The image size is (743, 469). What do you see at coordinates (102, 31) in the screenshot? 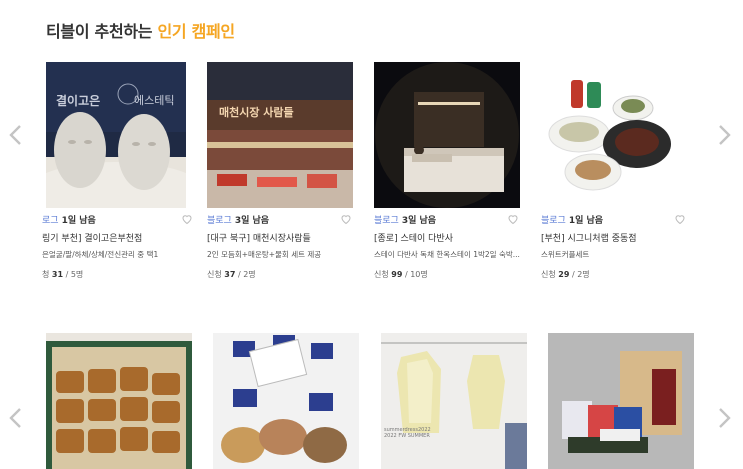
I see `section-title-prefix: 티블이 추천하는` at bounding box center [102, 31].